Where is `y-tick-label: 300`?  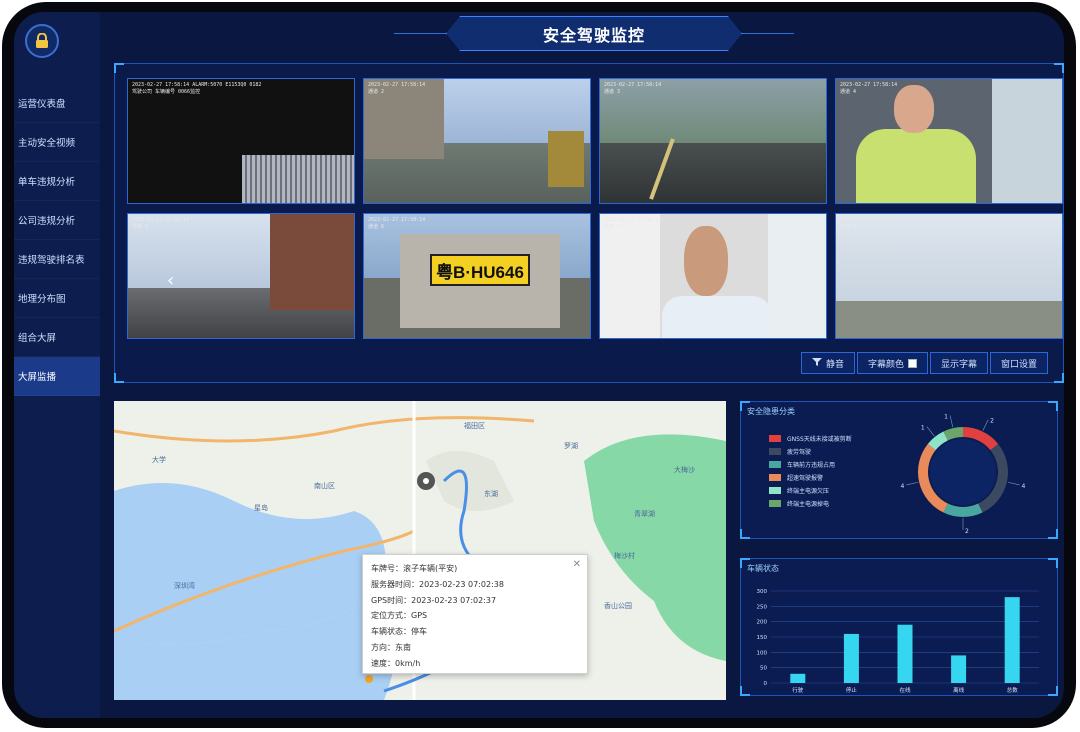
y-tick-label: 300 is located at coordinates (762, 592).